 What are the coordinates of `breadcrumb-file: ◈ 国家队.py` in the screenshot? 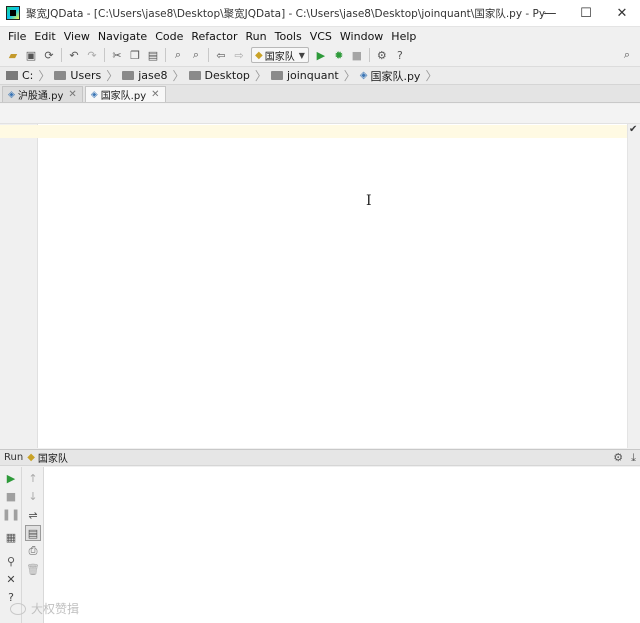 It's located at (391, 76).